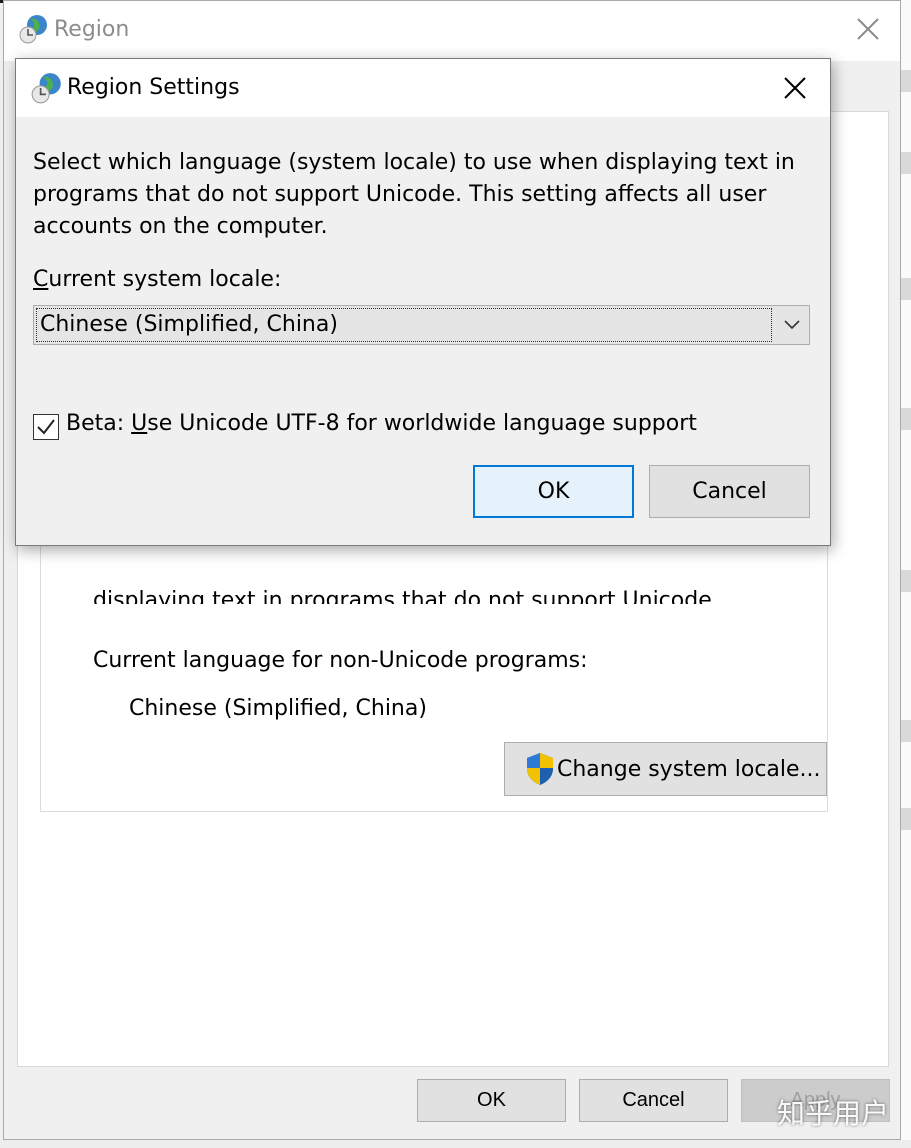 The width and height of the screenshot is (911, 1148). Describe the element at coordinates (278, 708) in the screenshot. I see `current-language-value: Chinese (Simplified, China)` at that location.